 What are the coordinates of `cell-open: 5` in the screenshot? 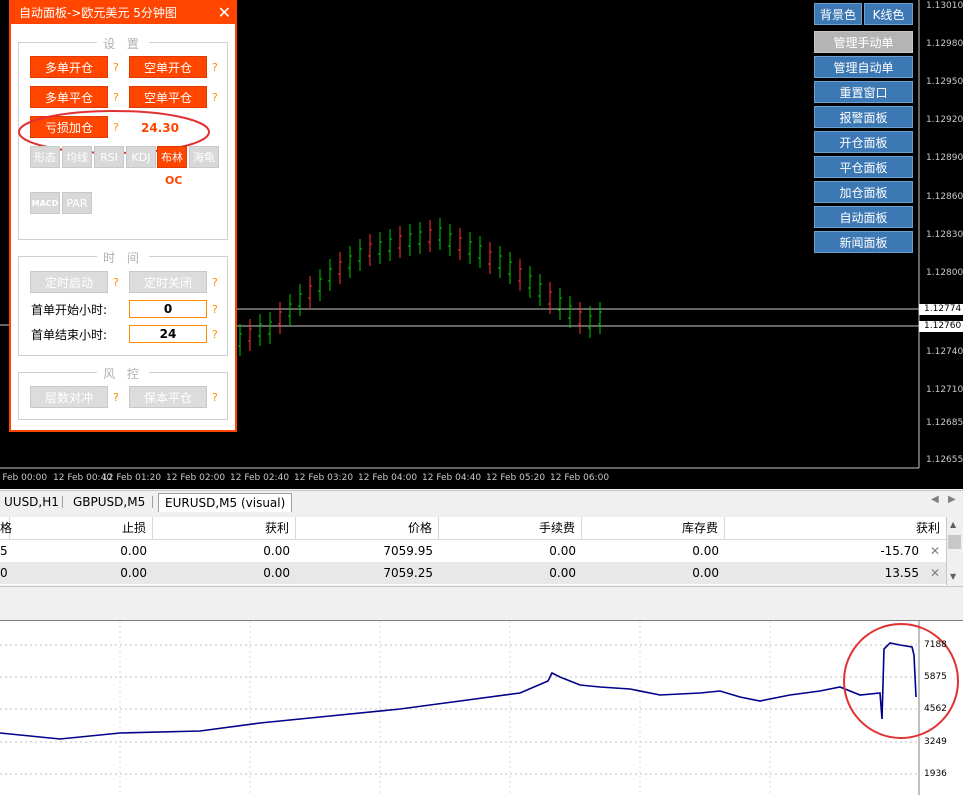 It's located at (4, 551).